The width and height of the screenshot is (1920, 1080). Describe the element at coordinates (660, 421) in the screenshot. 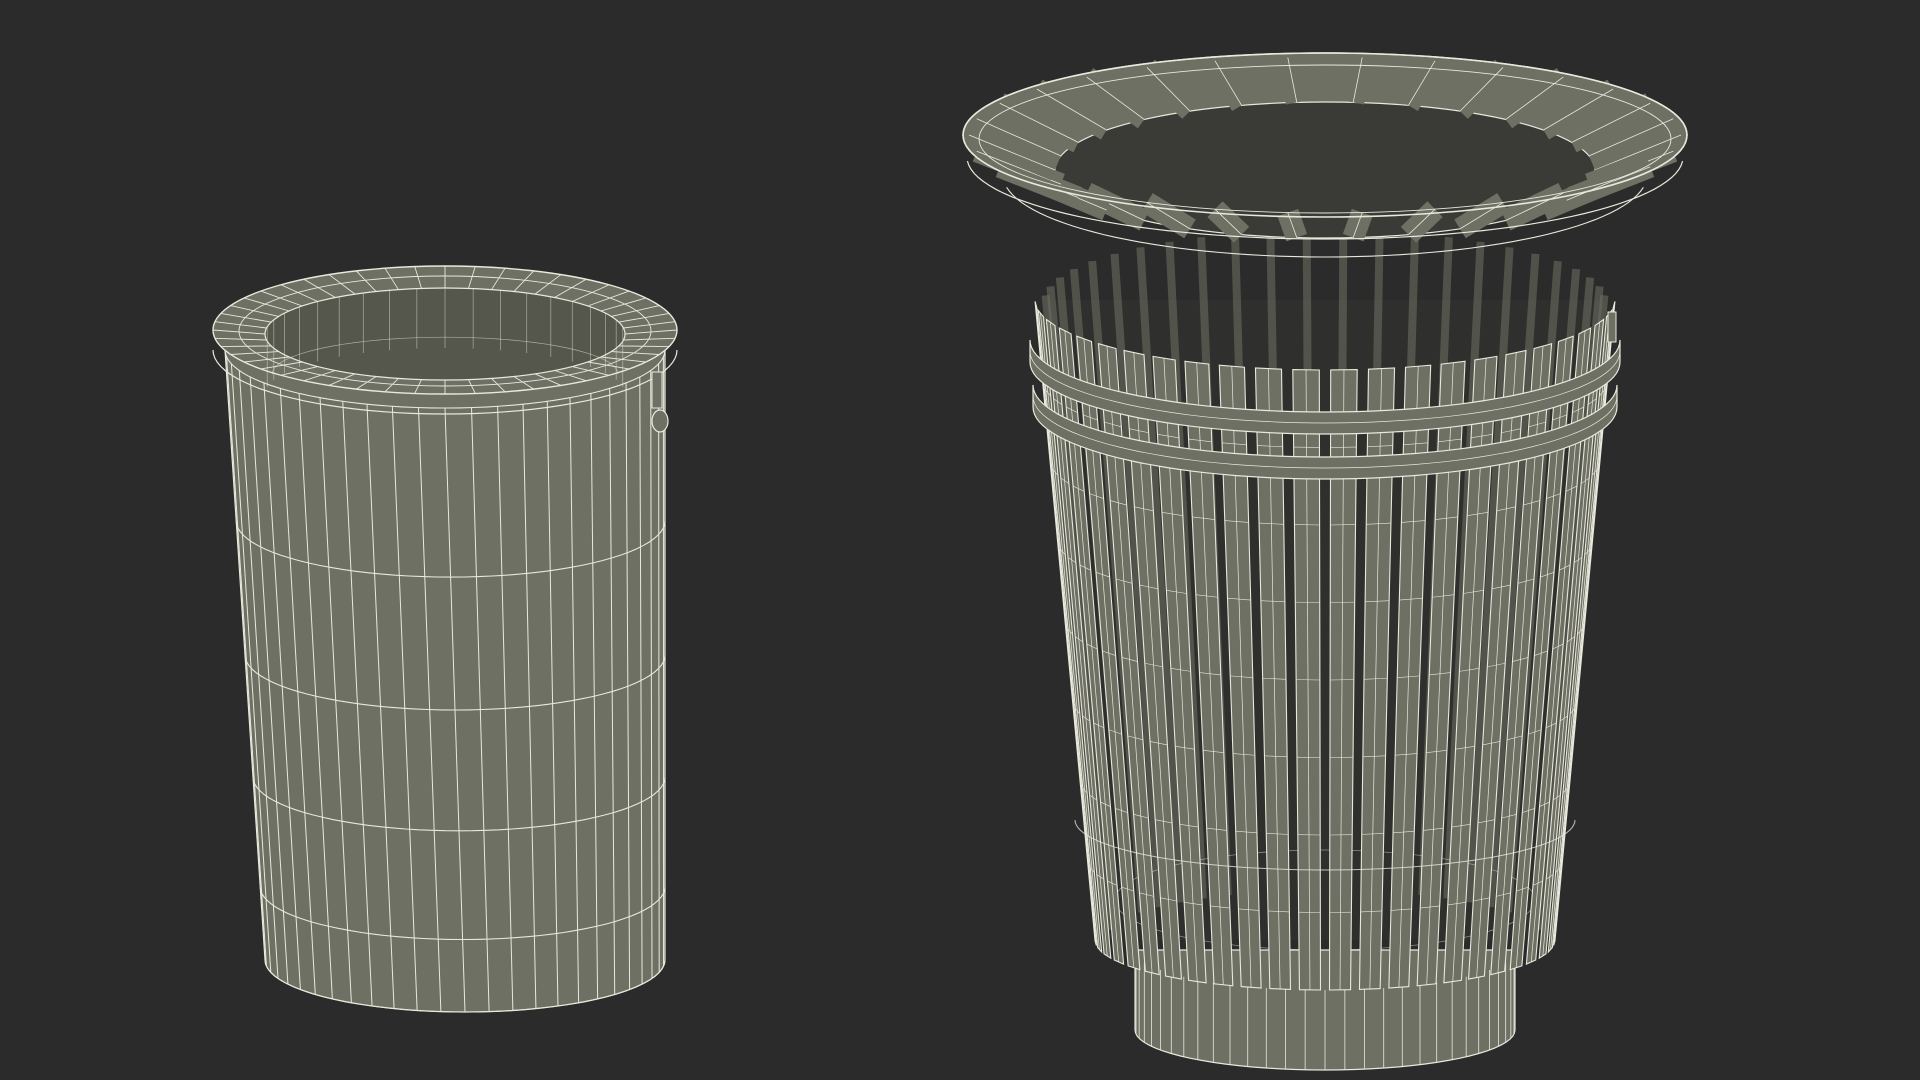

I see `hinge-knob` at that location.